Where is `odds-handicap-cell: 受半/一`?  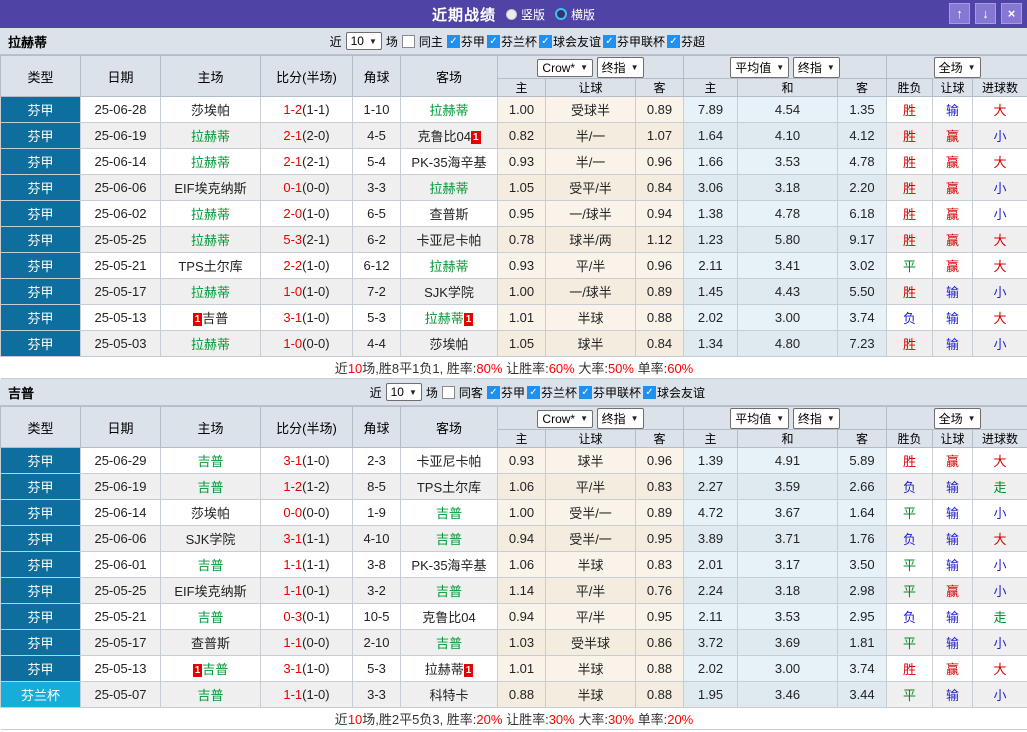 odds-handicap-cell: 受半/一 is located at coordinates (590, 538).